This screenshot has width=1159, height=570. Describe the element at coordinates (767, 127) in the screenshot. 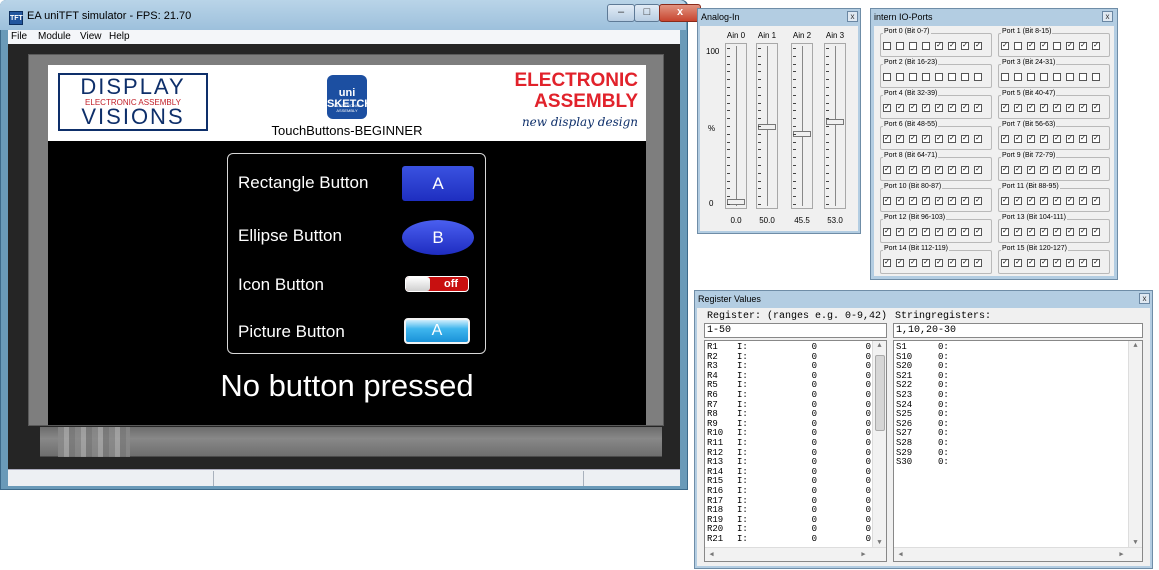

I see `analog-slider-thumb` at that location.